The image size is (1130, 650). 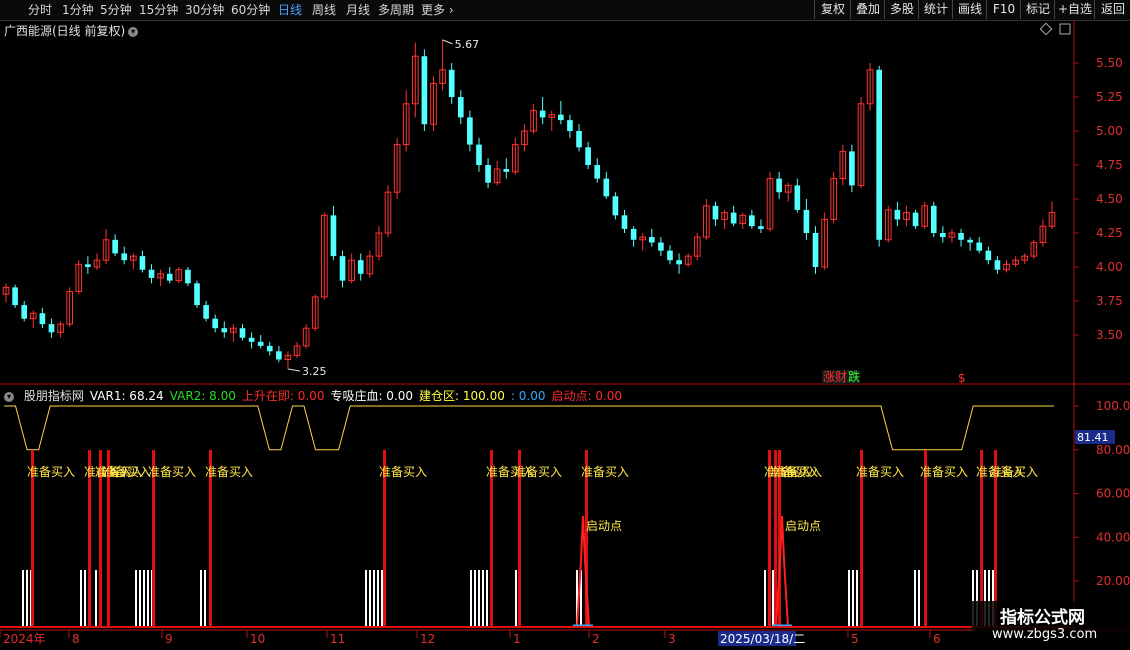 What do you see at coordinates (337, 639) in the screenshot?
I see `time-axis-label: 11` at bounding box center [337, 639].